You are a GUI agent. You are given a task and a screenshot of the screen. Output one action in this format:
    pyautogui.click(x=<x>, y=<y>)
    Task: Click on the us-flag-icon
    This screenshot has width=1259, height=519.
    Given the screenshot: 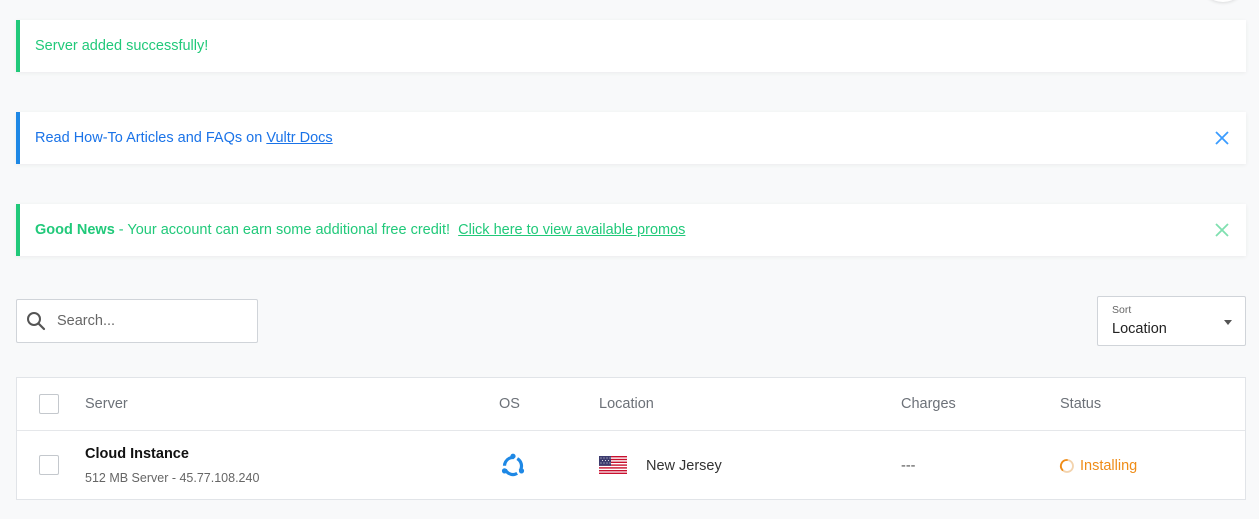 What is the action you would take?
    pyautogui.click(x=613, y=465)
    